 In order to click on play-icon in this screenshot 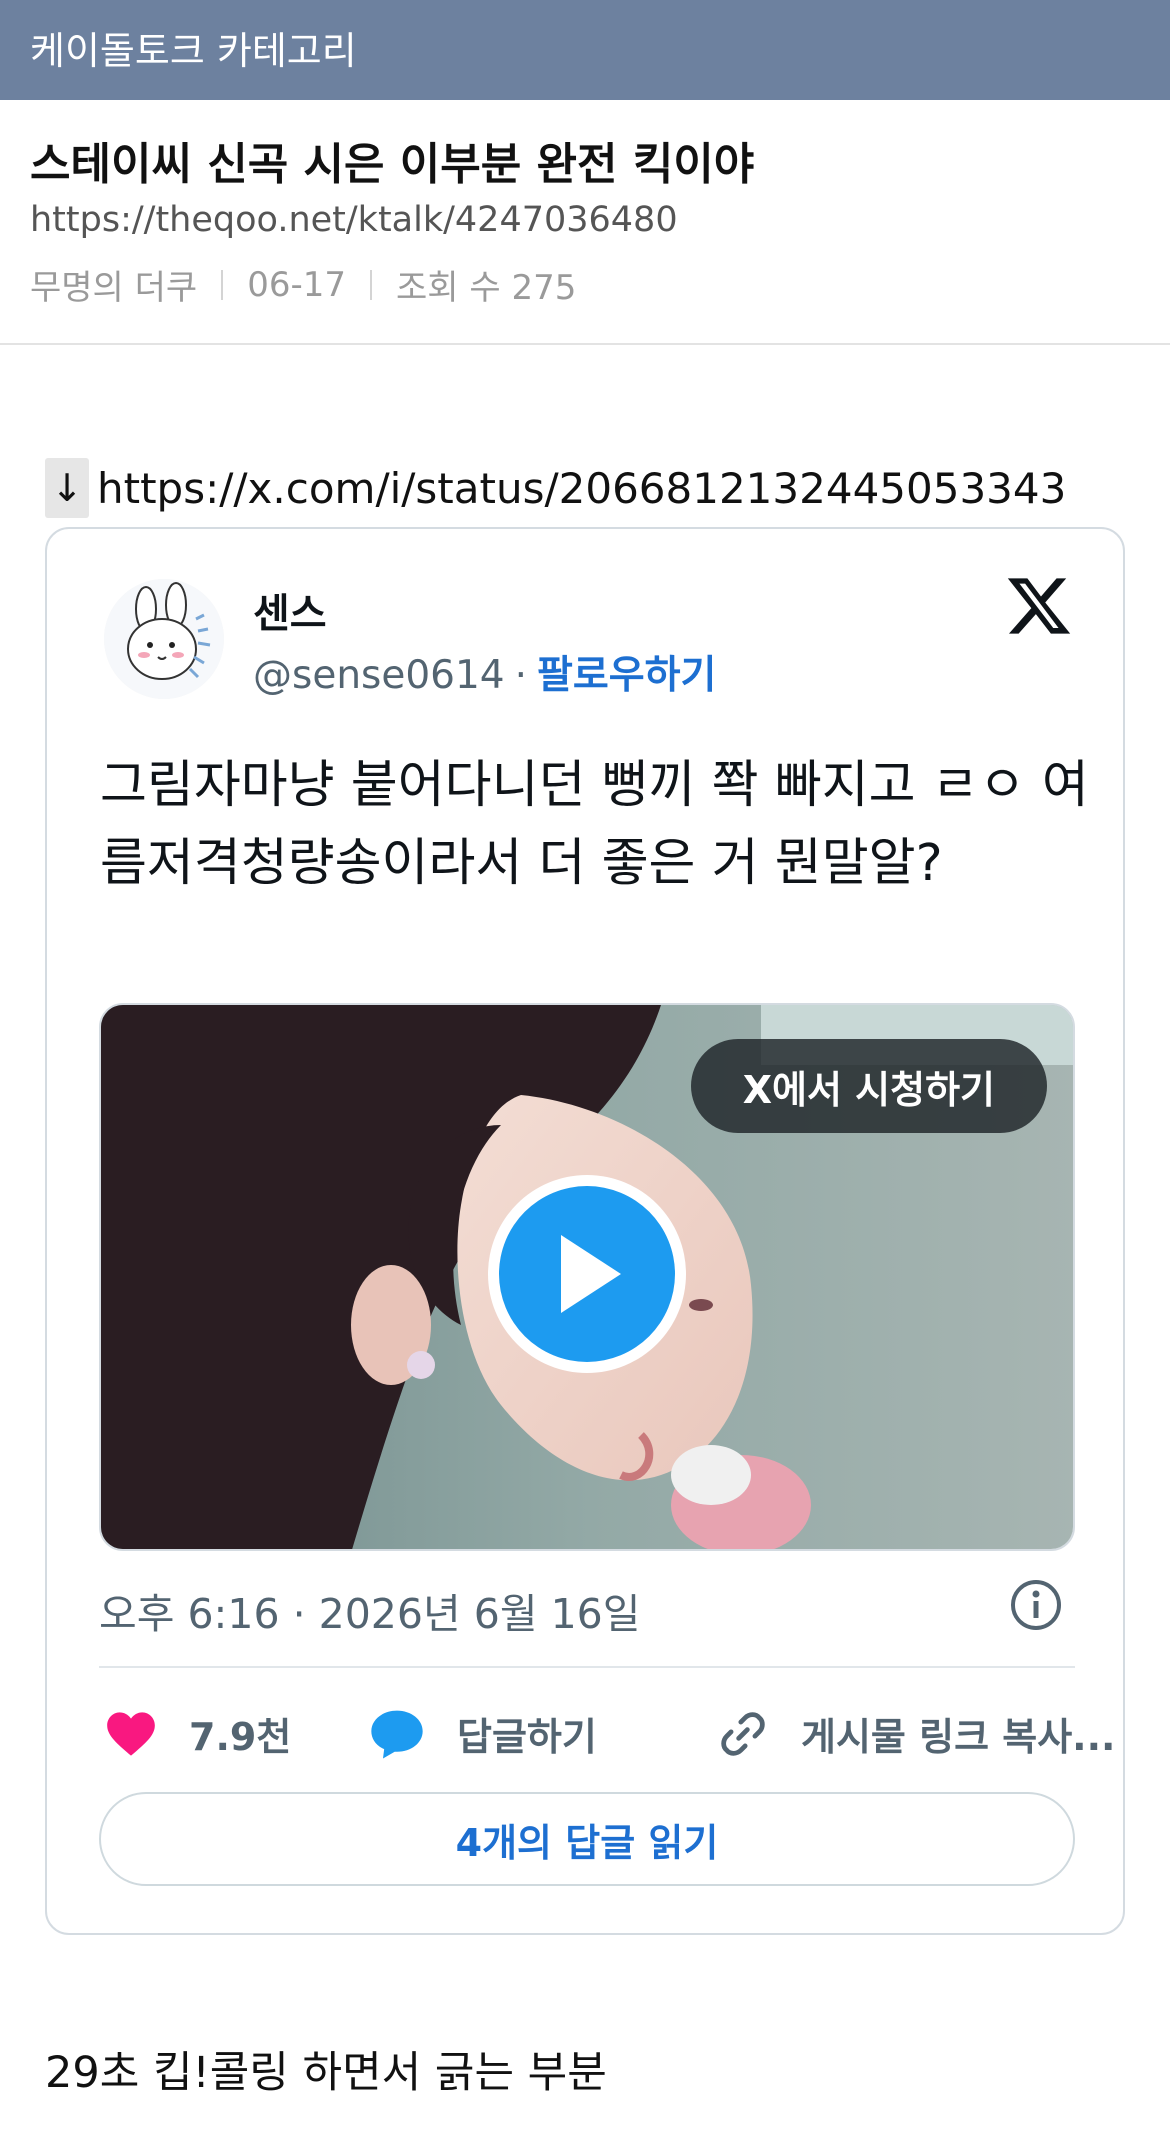, I will do `click(587, 1274)`.